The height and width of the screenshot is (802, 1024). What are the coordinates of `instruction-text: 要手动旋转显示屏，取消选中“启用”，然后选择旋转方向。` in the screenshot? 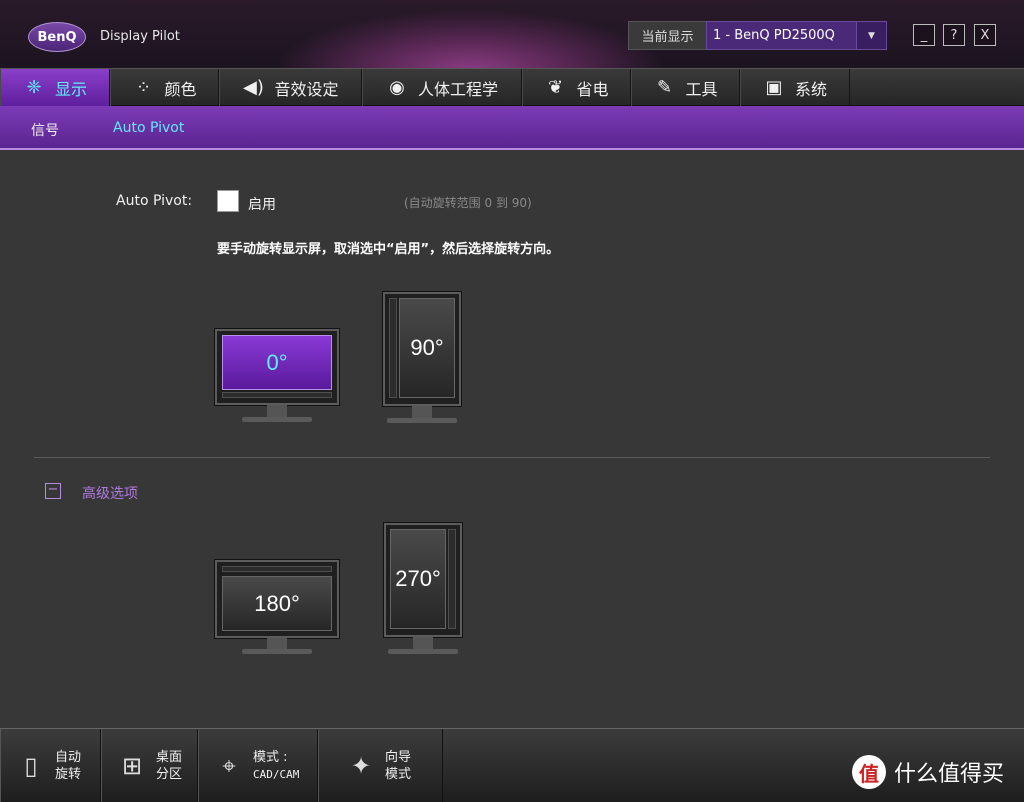 It's located at (388, 249).